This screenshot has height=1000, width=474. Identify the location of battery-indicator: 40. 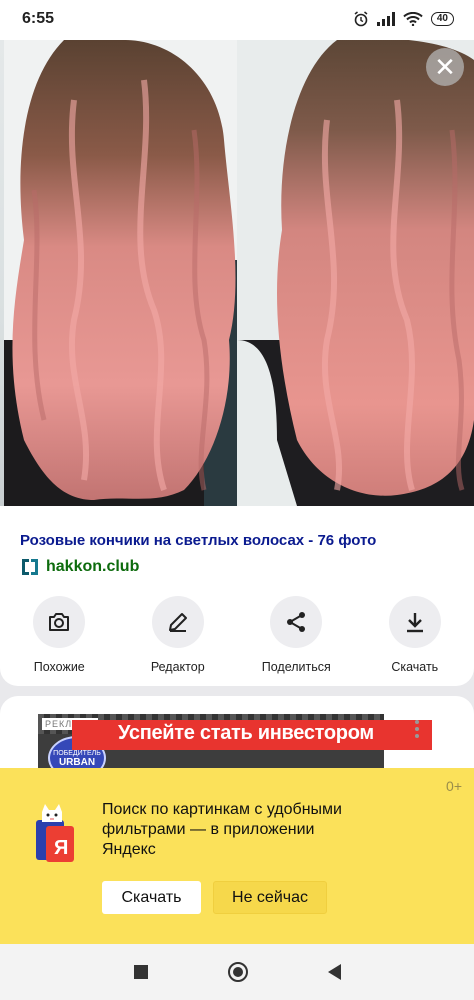
(442, 19).